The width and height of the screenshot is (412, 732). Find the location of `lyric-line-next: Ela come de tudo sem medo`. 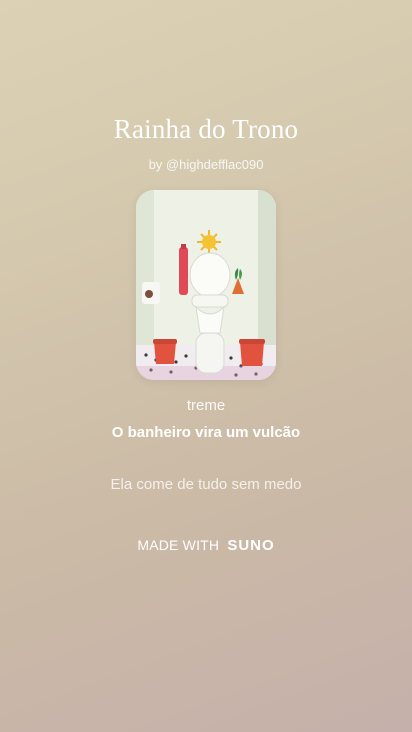

lyric-line-next: Ela come de tudo sem medo is located at coordinates (206, 484).